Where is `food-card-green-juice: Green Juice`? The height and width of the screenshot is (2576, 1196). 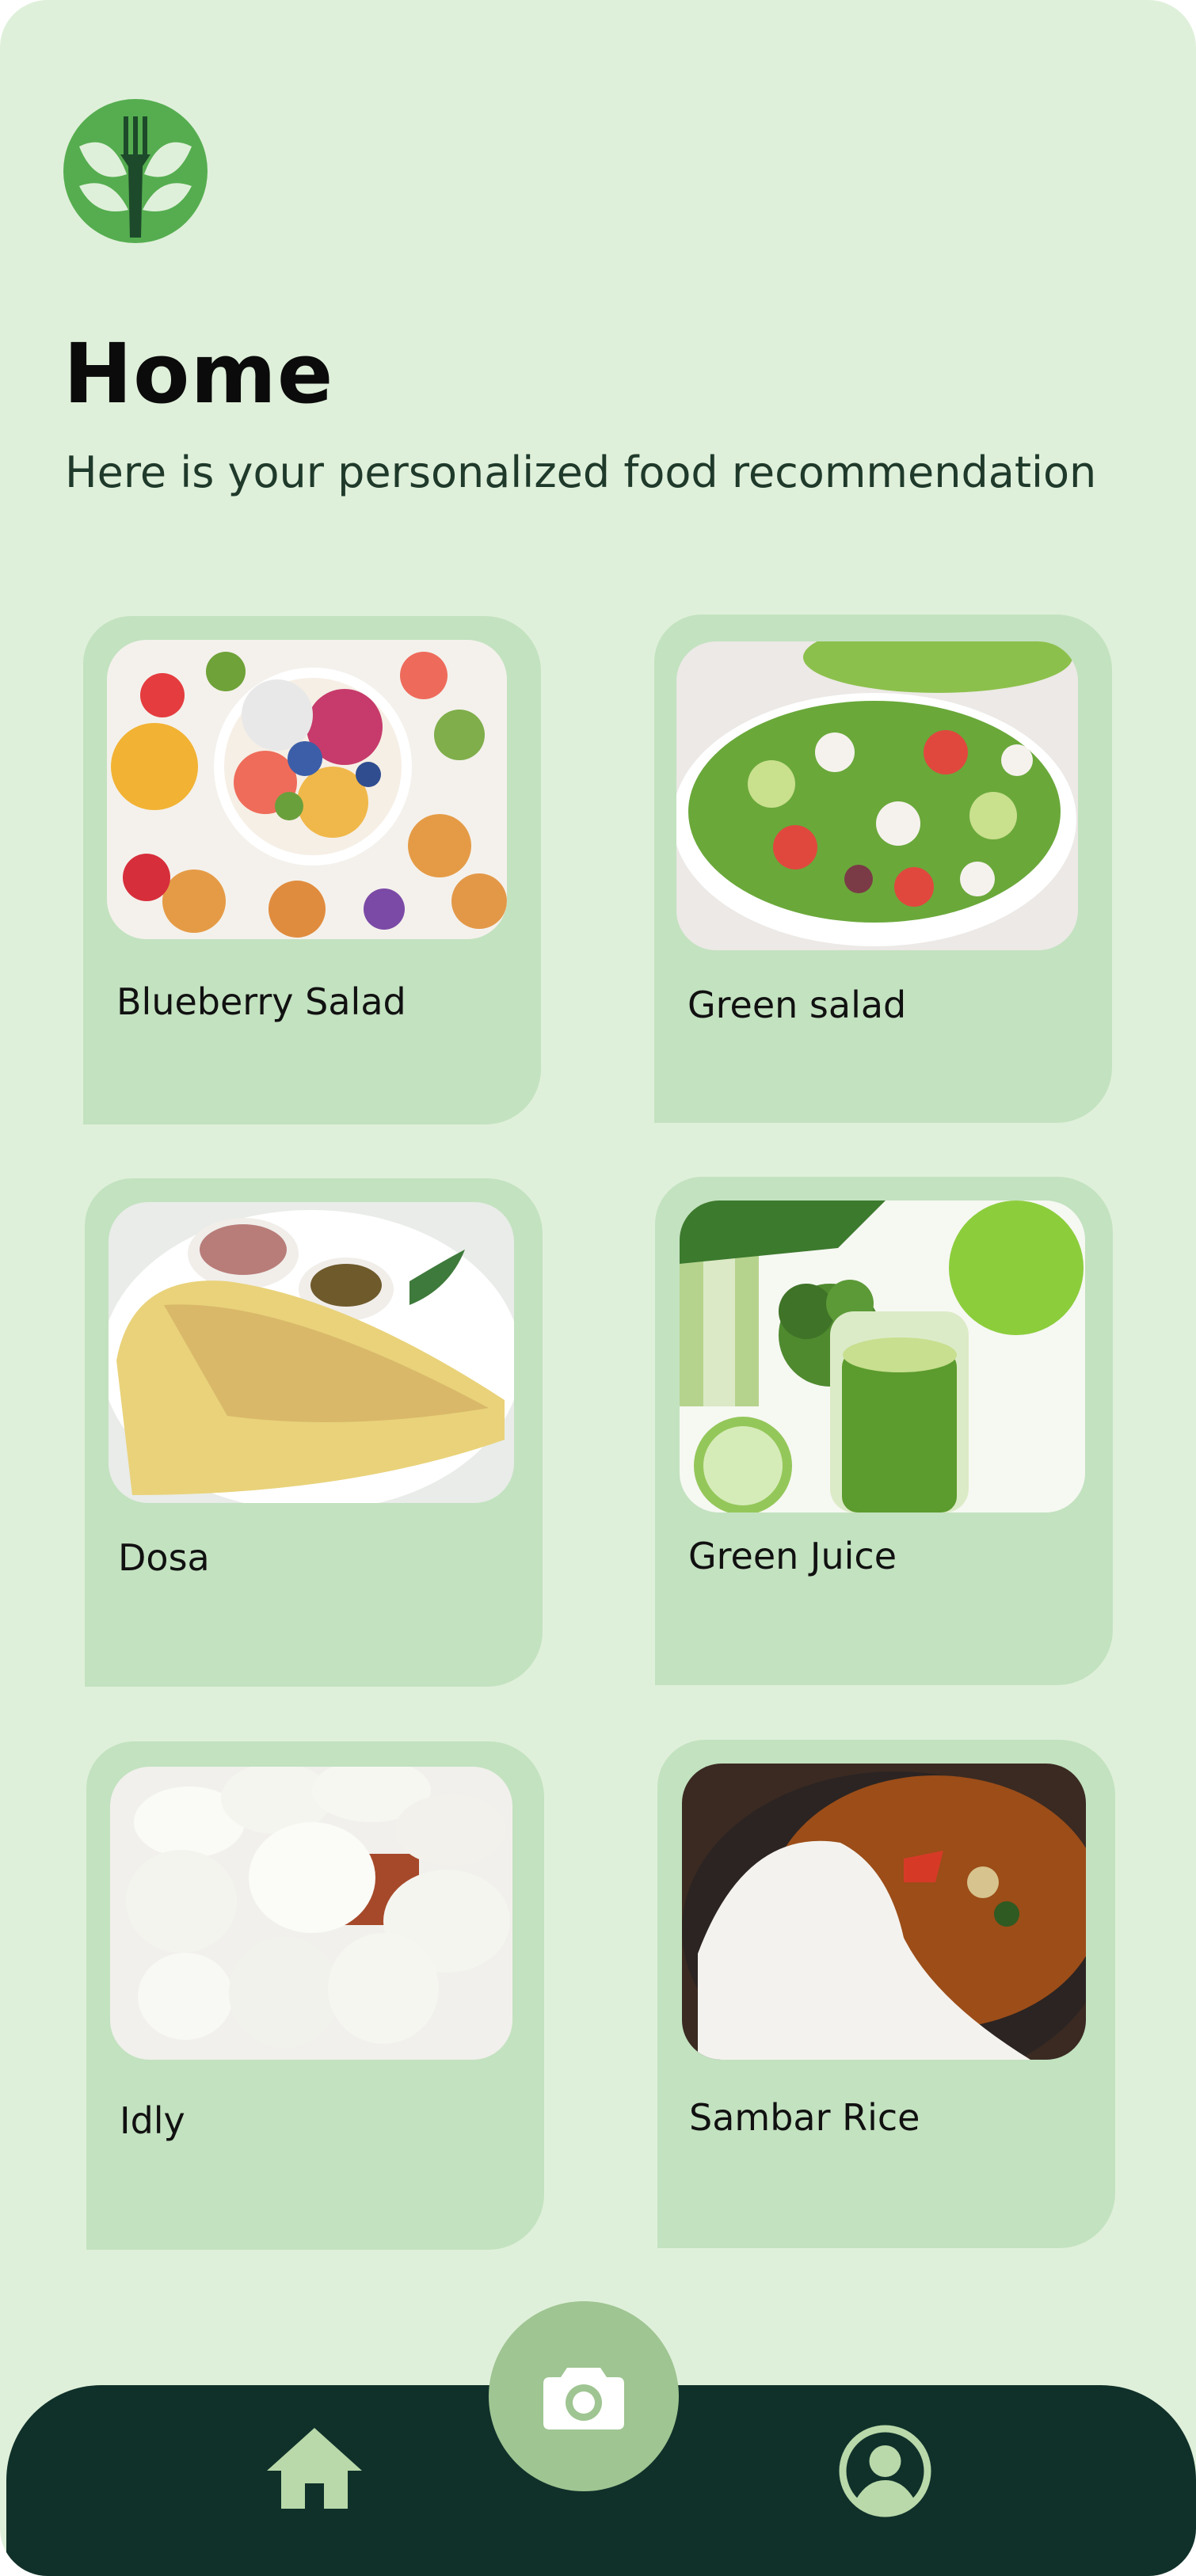
food-card-green-juice: Green Juice is located at coordinates (884, 1431).